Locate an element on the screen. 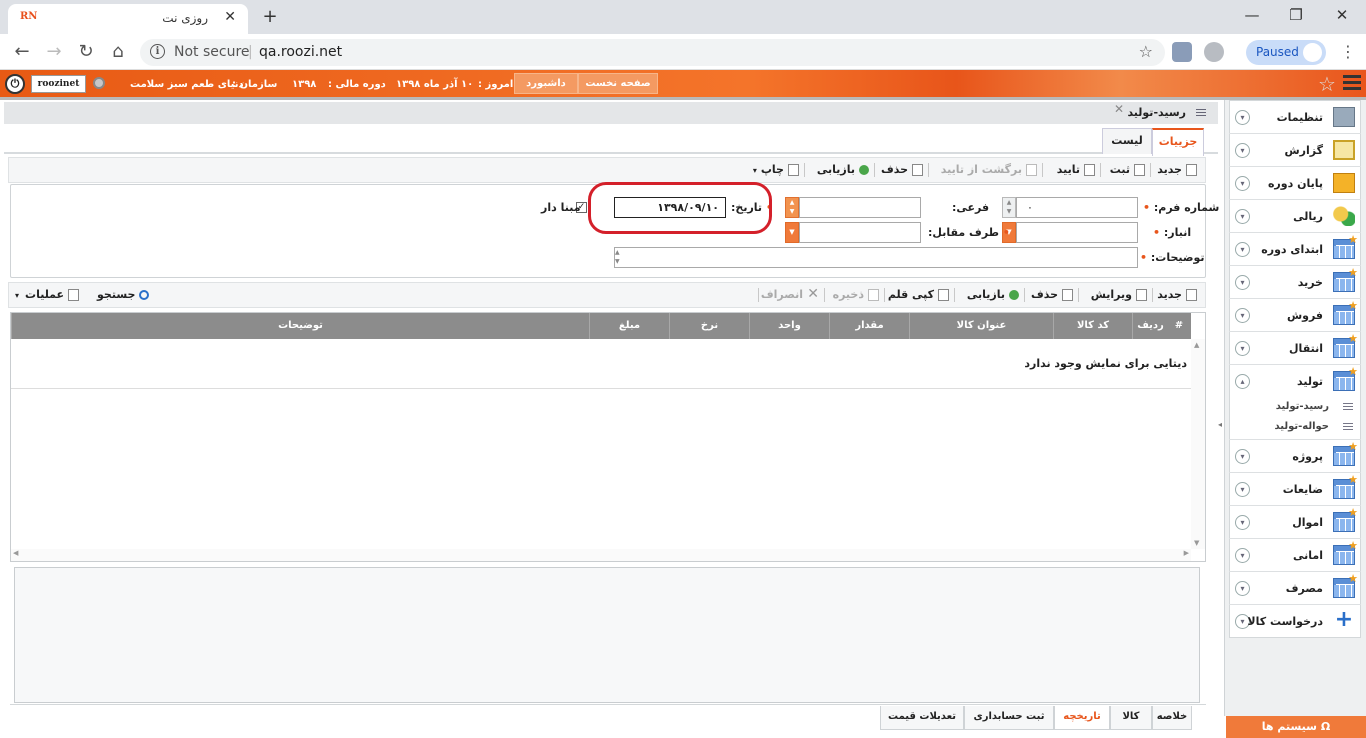  item-edit-label: ویرایش is located at coordinates (1111, 294).